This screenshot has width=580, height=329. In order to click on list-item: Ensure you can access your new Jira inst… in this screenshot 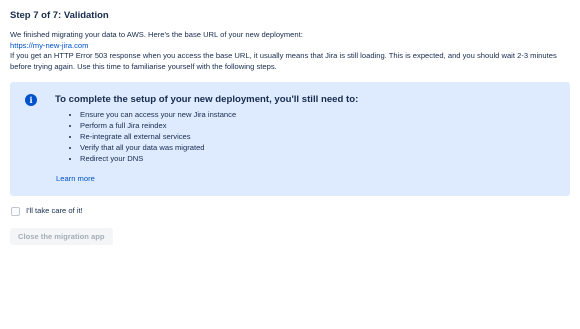, I will do `click(158, 115)`.